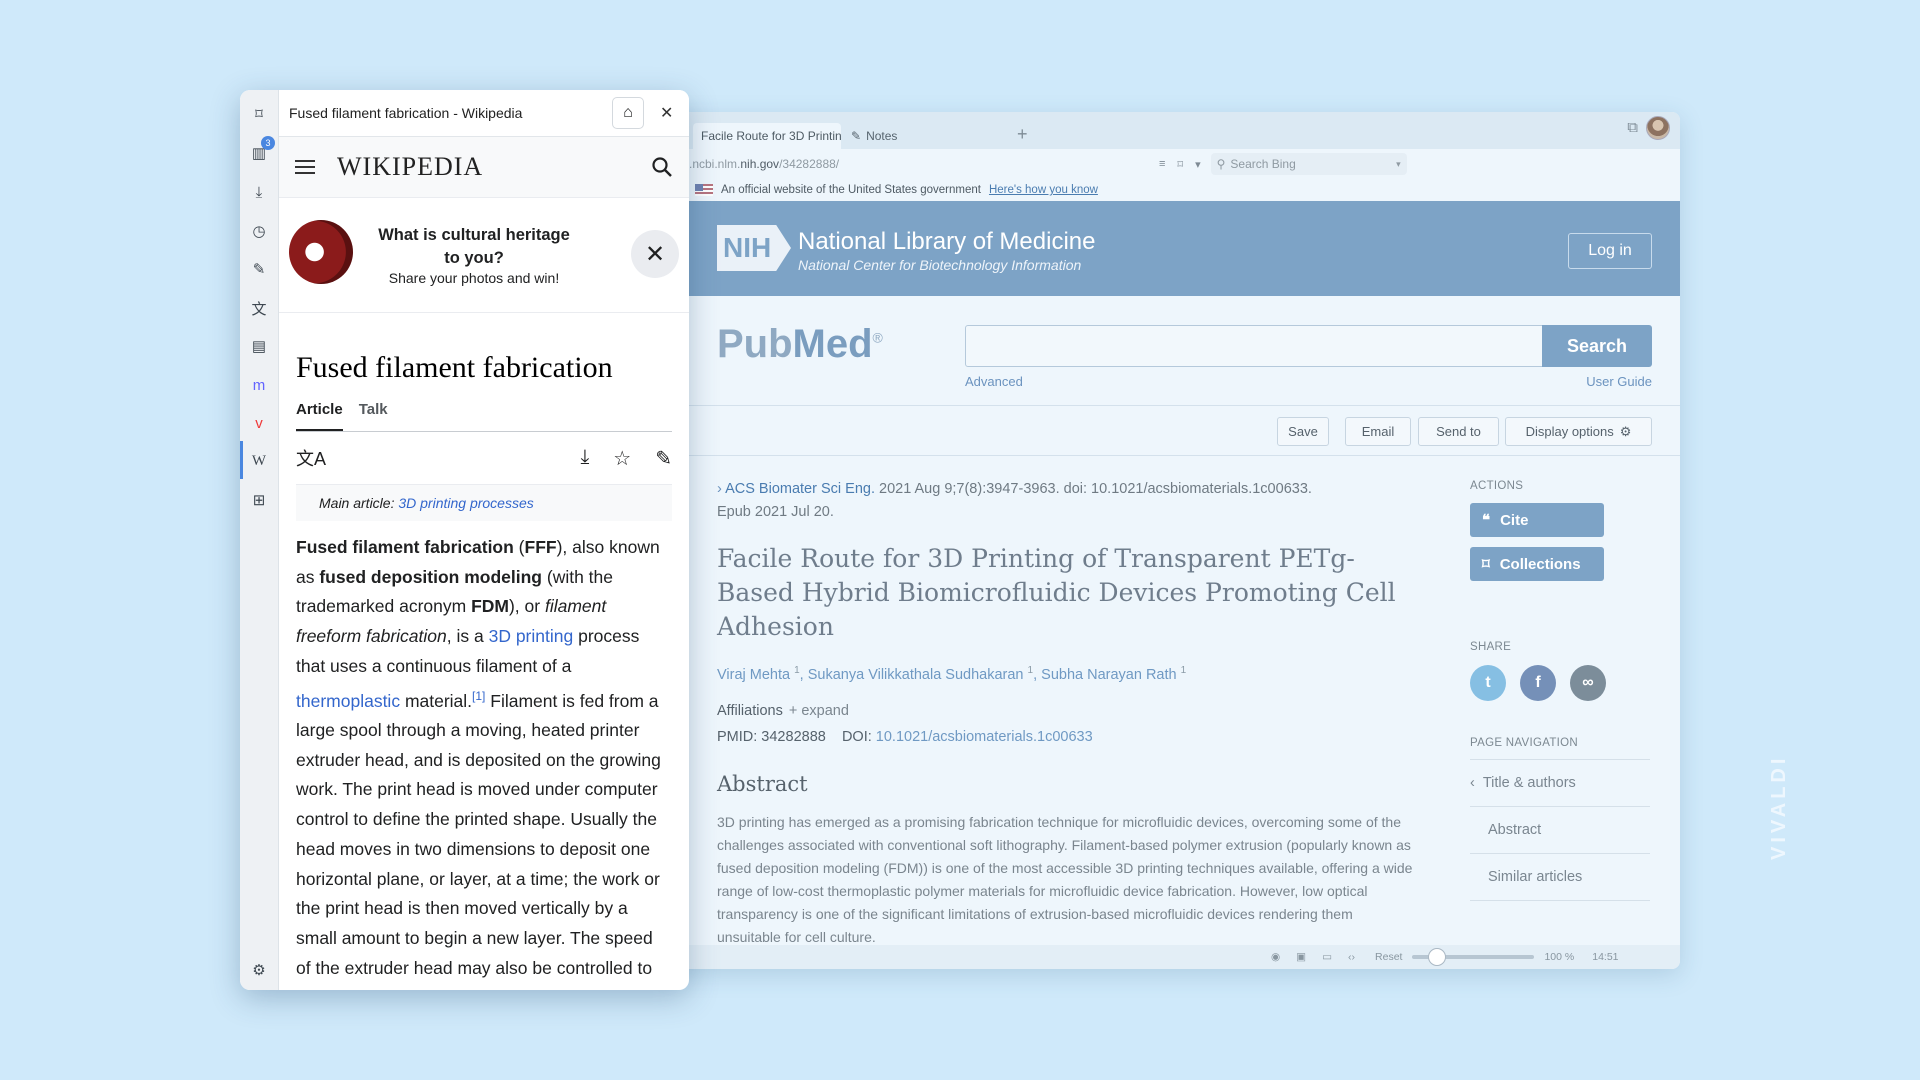 Image resolution: width=1920 pixels, height=1080 pixels. What do you see at coordinates (1537, 564) in the screenshot?
I see `collections-button: ⌑ Collections` at bounding box center [1537, 564].